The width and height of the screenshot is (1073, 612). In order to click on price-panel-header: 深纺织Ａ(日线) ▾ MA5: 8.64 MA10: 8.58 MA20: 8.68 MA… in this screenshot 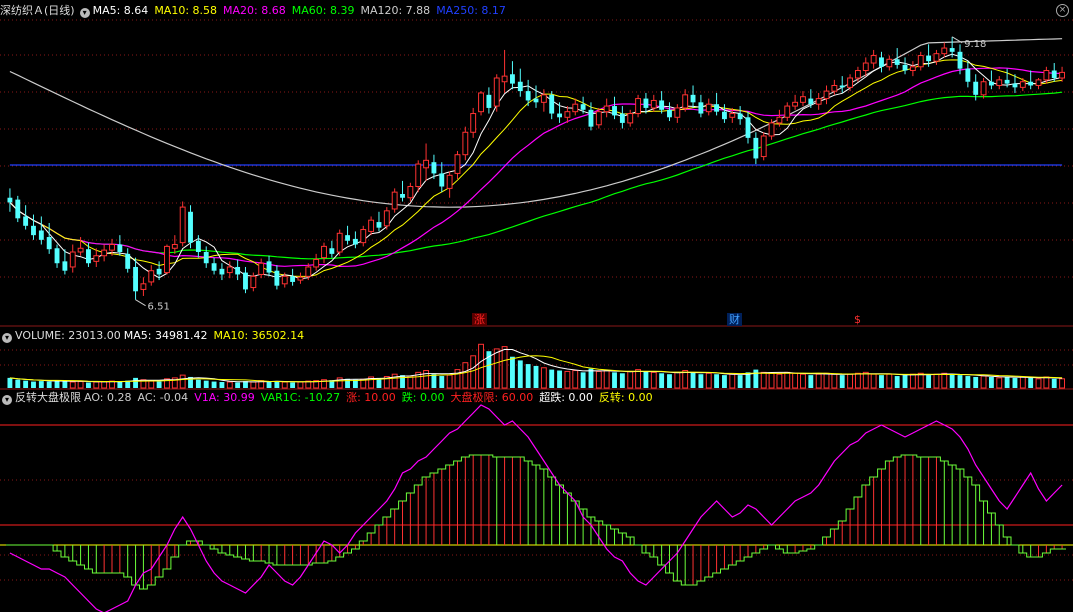, I will do `click(257, 11)`.